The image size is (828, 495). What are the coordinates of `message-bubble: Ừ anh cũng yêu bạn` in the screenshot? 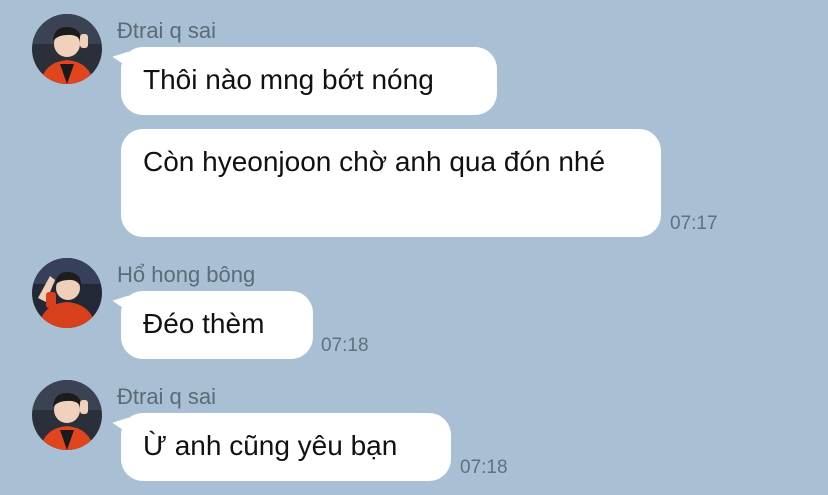 It's located at (286, 447).